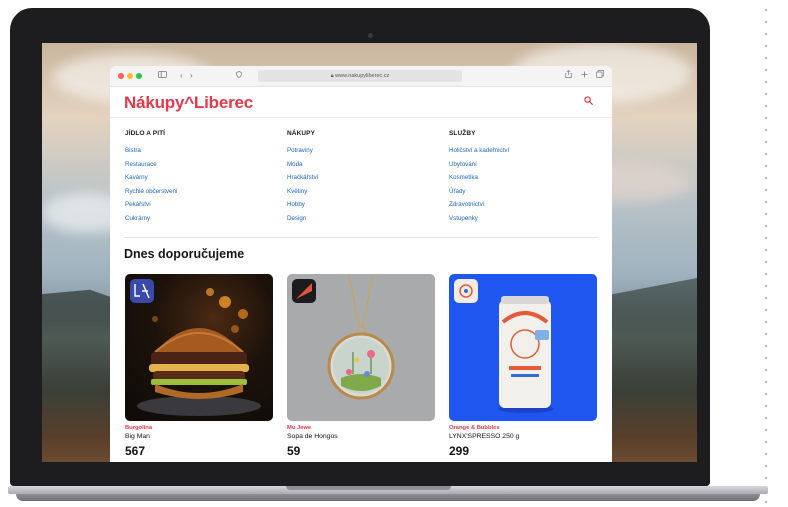 The image size is (788, 507). I want to click on search-icon, so click(588, 100).